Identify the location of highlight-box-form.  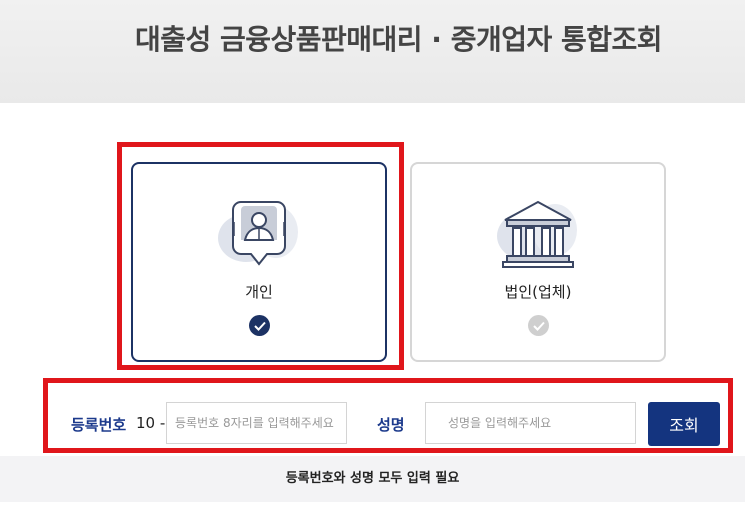
(388, 415).